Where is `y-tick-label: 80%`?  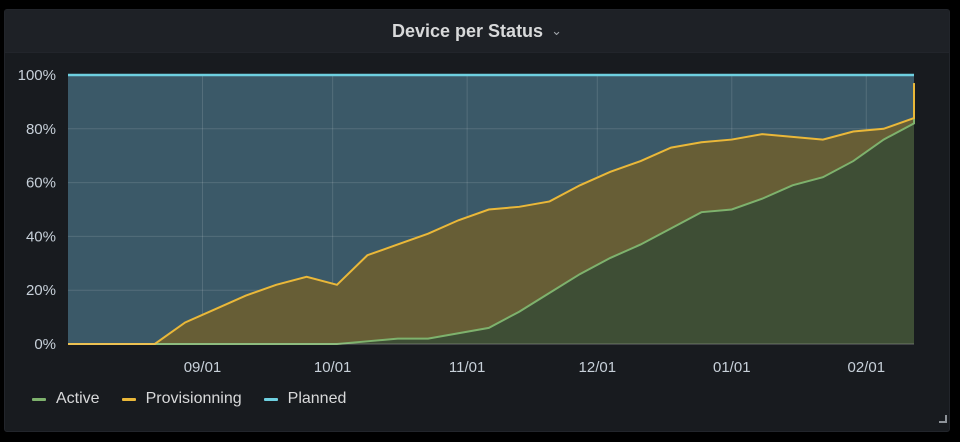 y-tick-label: 80% is located at coordinates (41, 129).